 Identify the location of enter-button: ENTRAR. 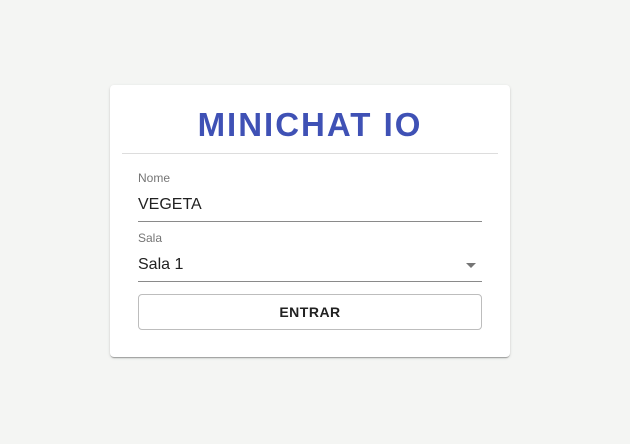
(310, 312).